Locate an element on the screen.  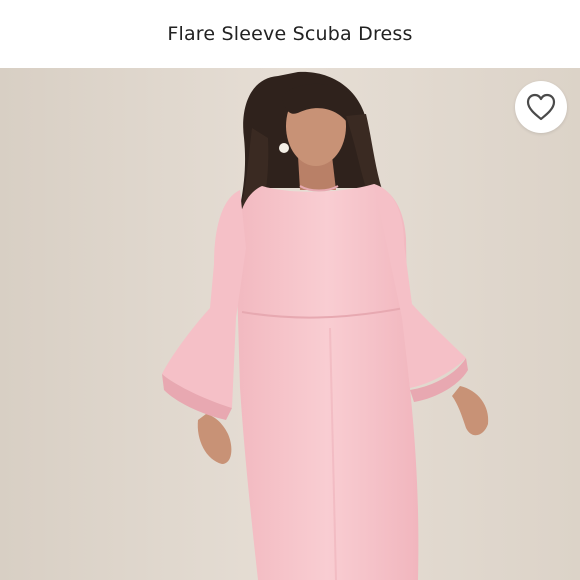
product-header: Flare Sleeve Scuba Dress is located at coordinates (290, 34).